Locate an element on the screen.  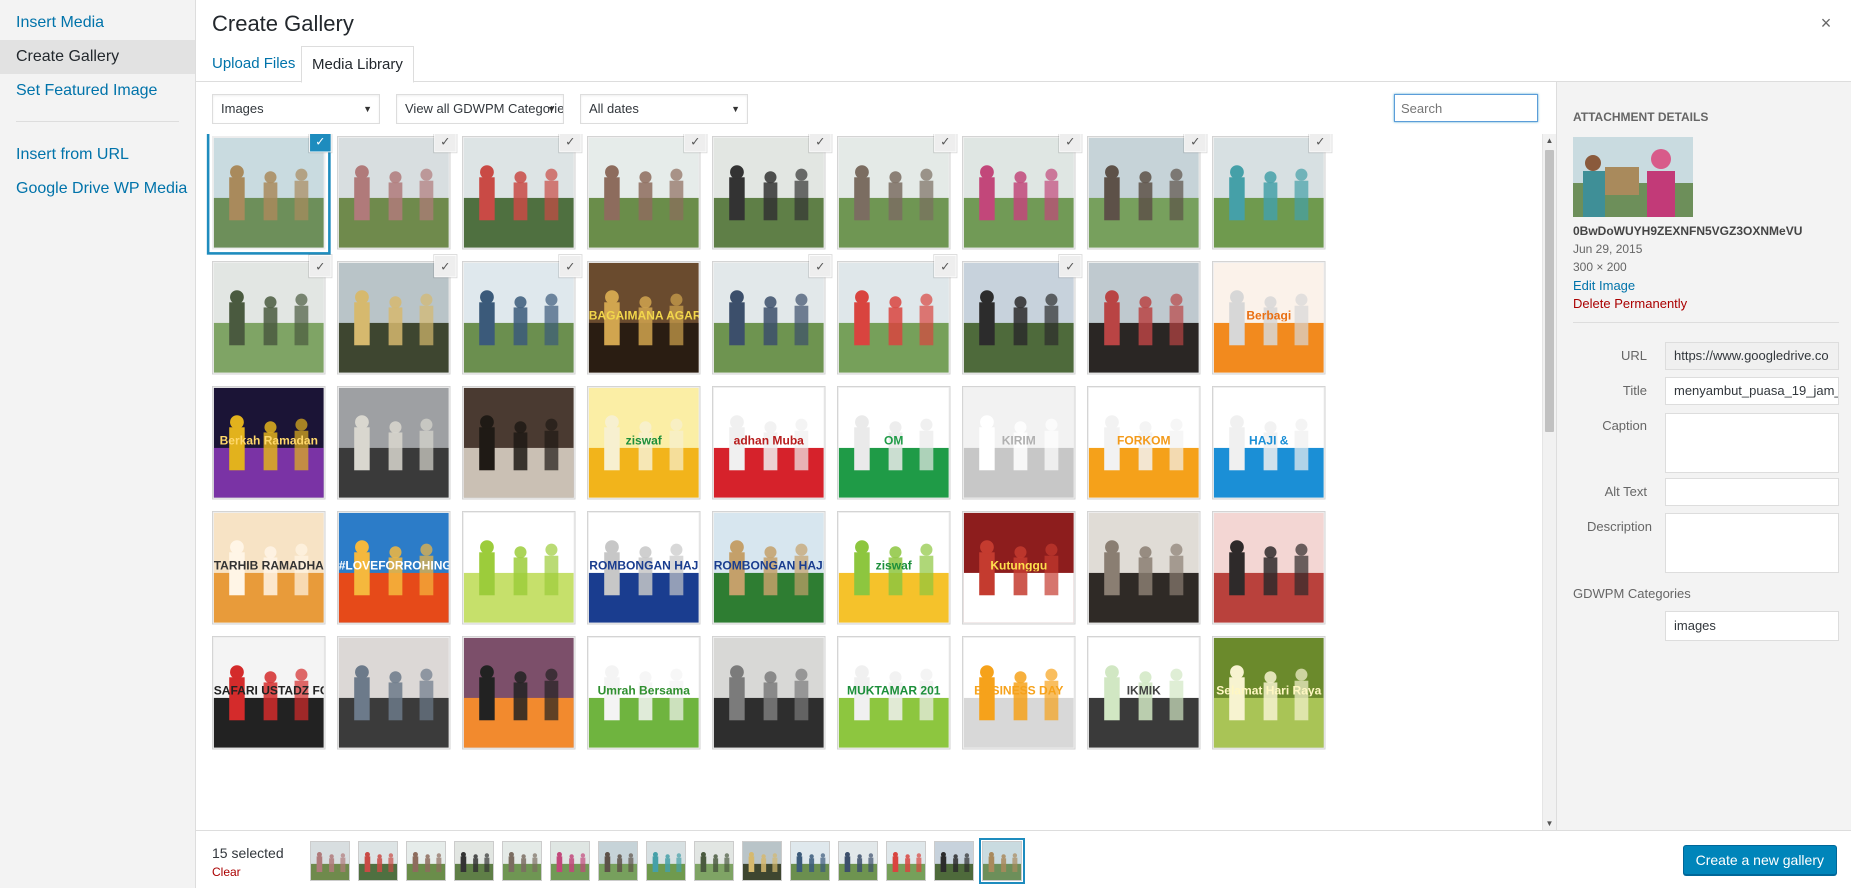
attachment-item: Umrah Bersama is located at coordinates (644, 693).